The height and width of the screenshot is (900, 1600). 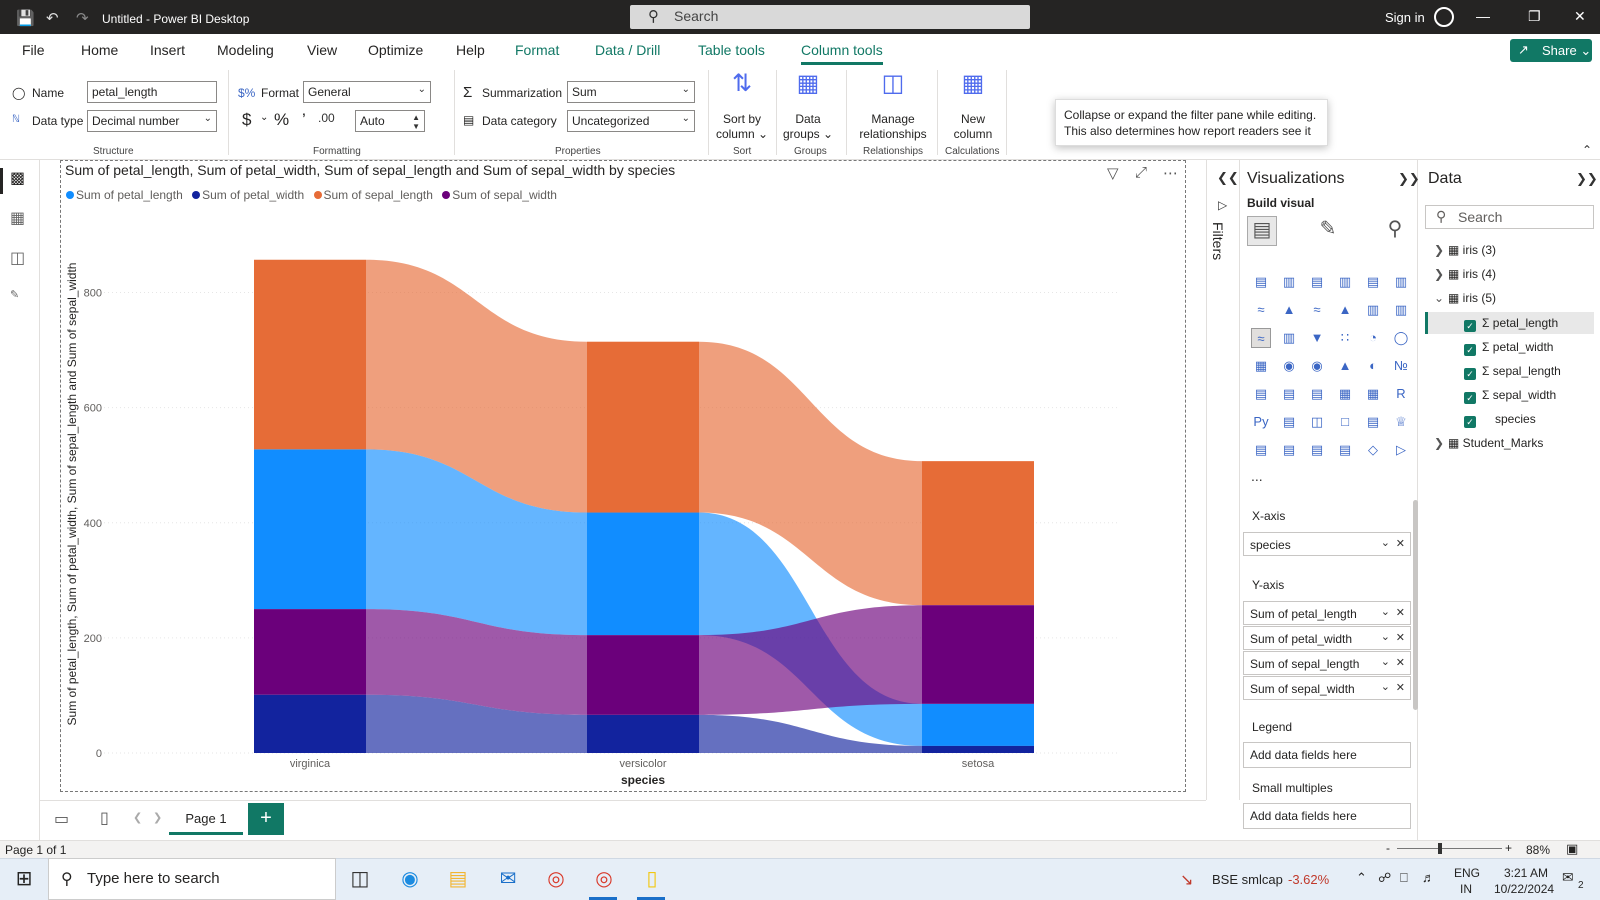 What do you see at coordinates (1440, 848) in the screenshot?
I see `zoom-slider-thumb` at bounding box center [1440, 848].